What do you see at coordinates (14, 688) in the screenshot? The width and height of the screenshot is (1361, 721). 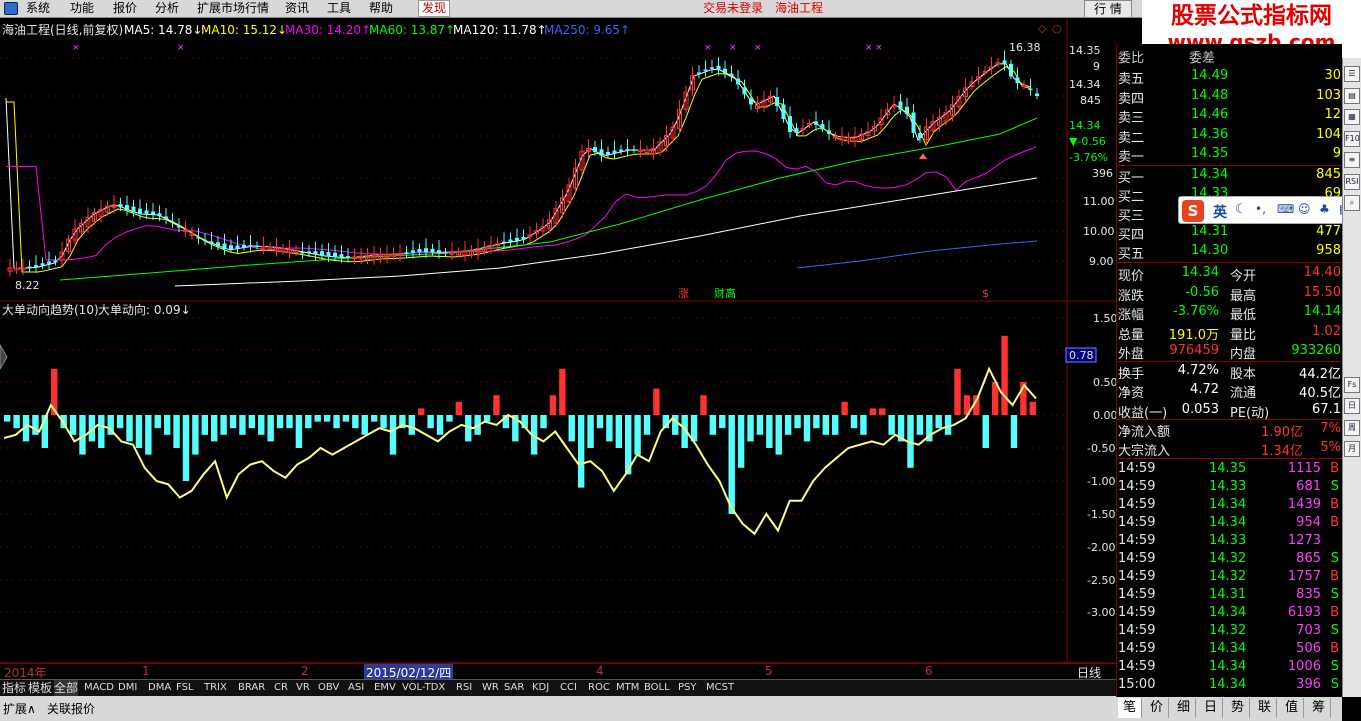 I see `indicator-tab: 指标` at bounding box center [14, 688].